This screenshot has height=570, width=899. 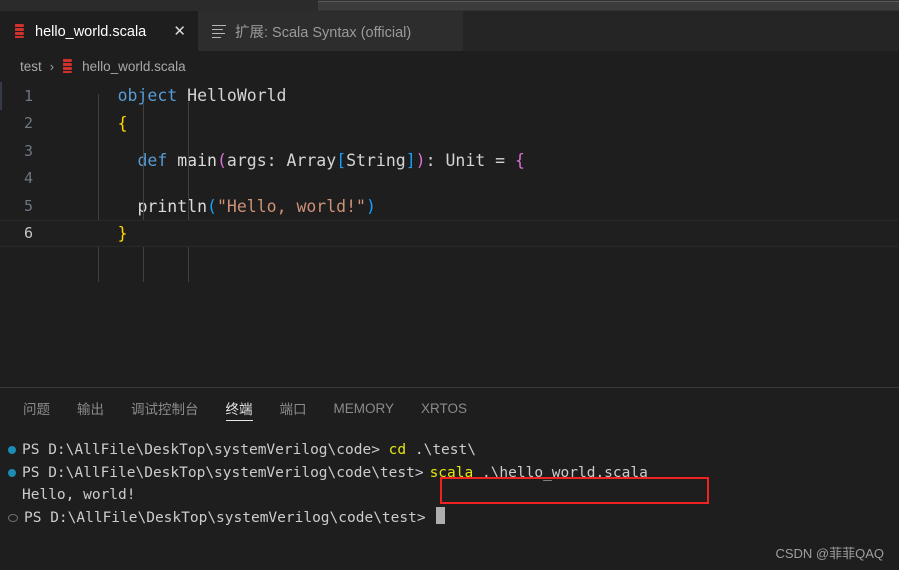 I want to click on extension-list-icon, so click(x=219, y=31).